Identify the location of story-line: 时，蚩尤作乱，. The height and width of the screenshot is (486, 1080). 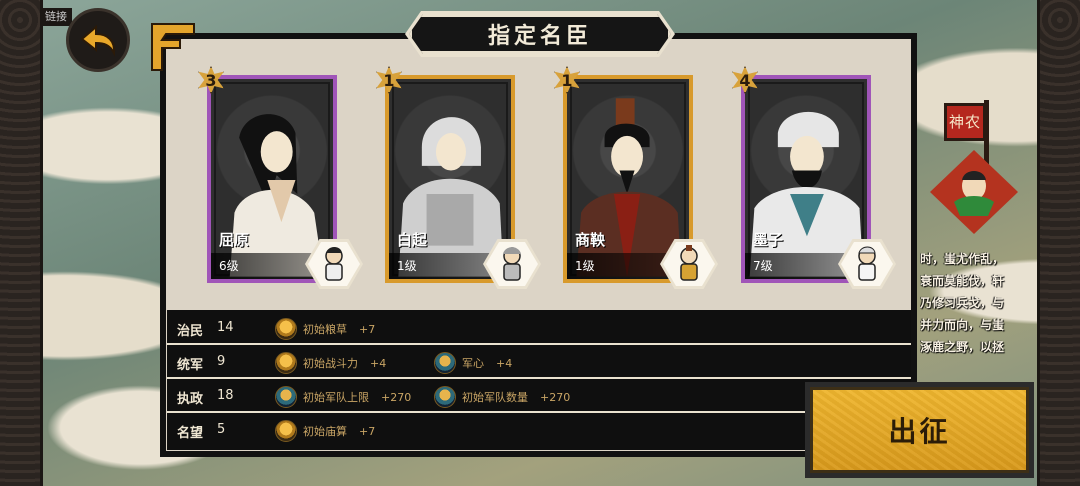
(962, 259).